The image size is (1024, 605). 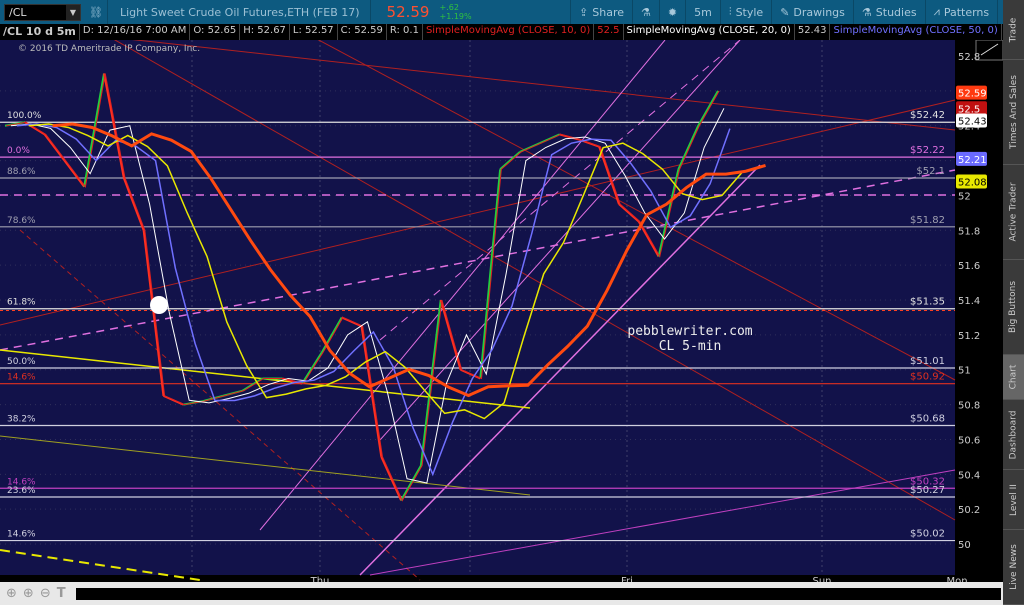 What do you see at coordinates (916, 32) in the screenshot?
I see `study-label: SimpleMovingAvg (CLOSE, 50, 0)` at bounding box center [916, 32].